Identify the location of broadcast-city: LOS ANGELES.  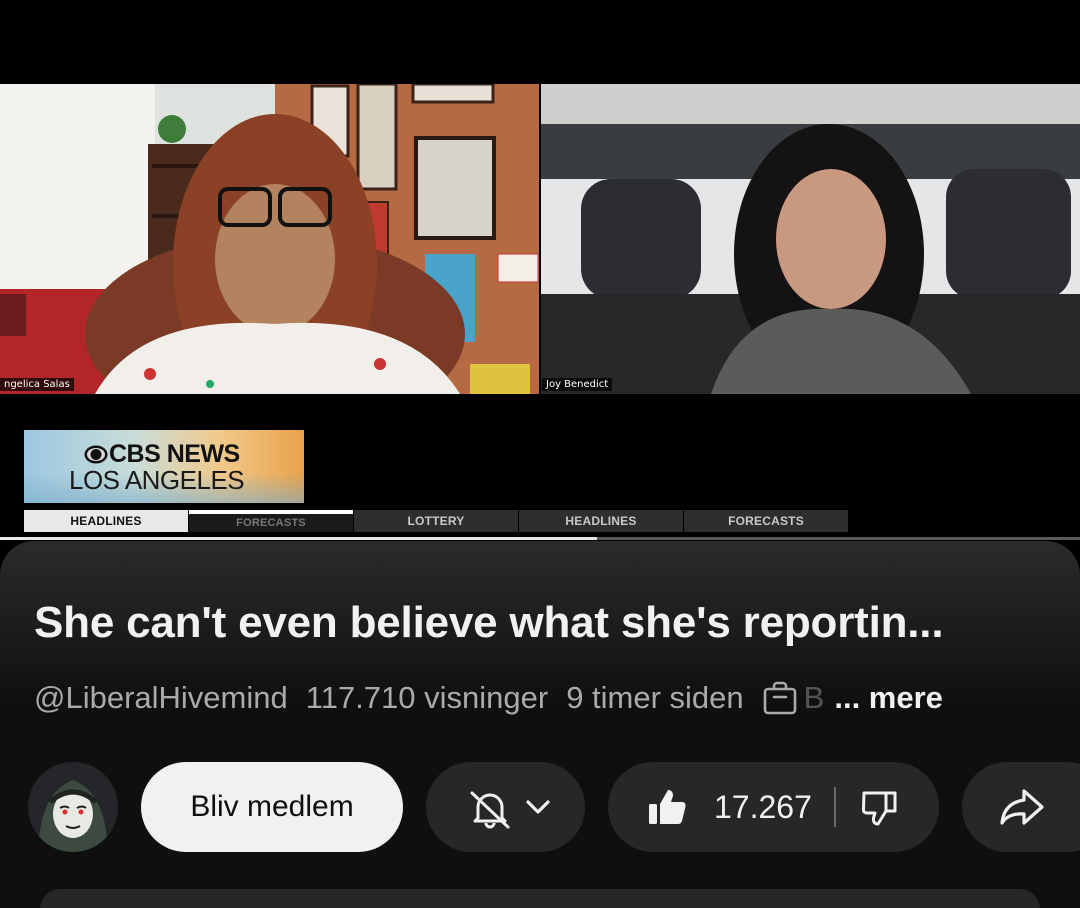
(157, 480).